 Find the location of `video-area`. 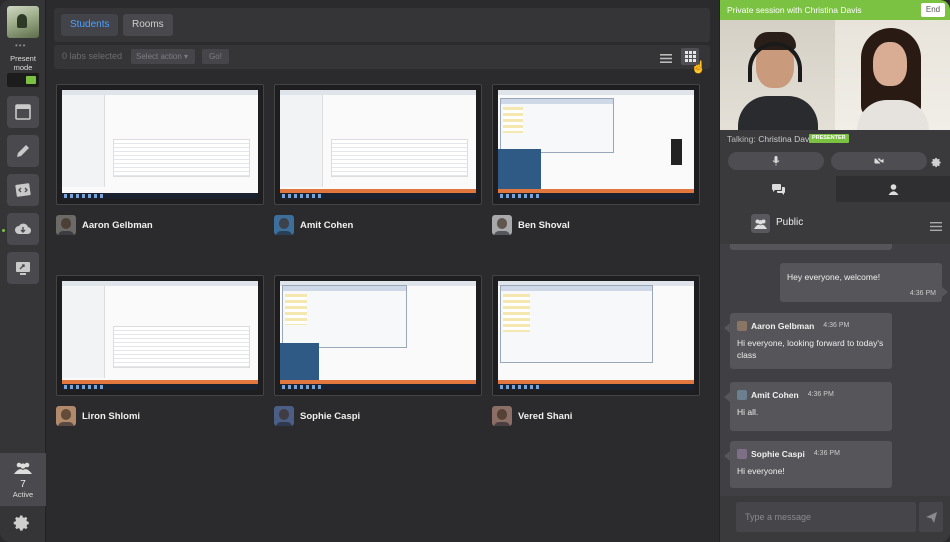

video-area is located at coordinates (835, 75).